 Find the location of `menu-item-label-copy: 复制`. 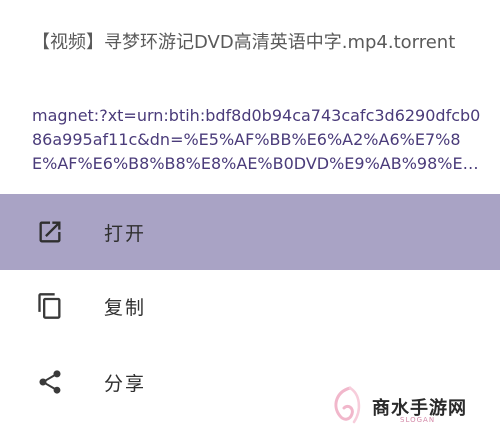

menu-item-label-copy: 复制 is located at coordinates (125, 307).